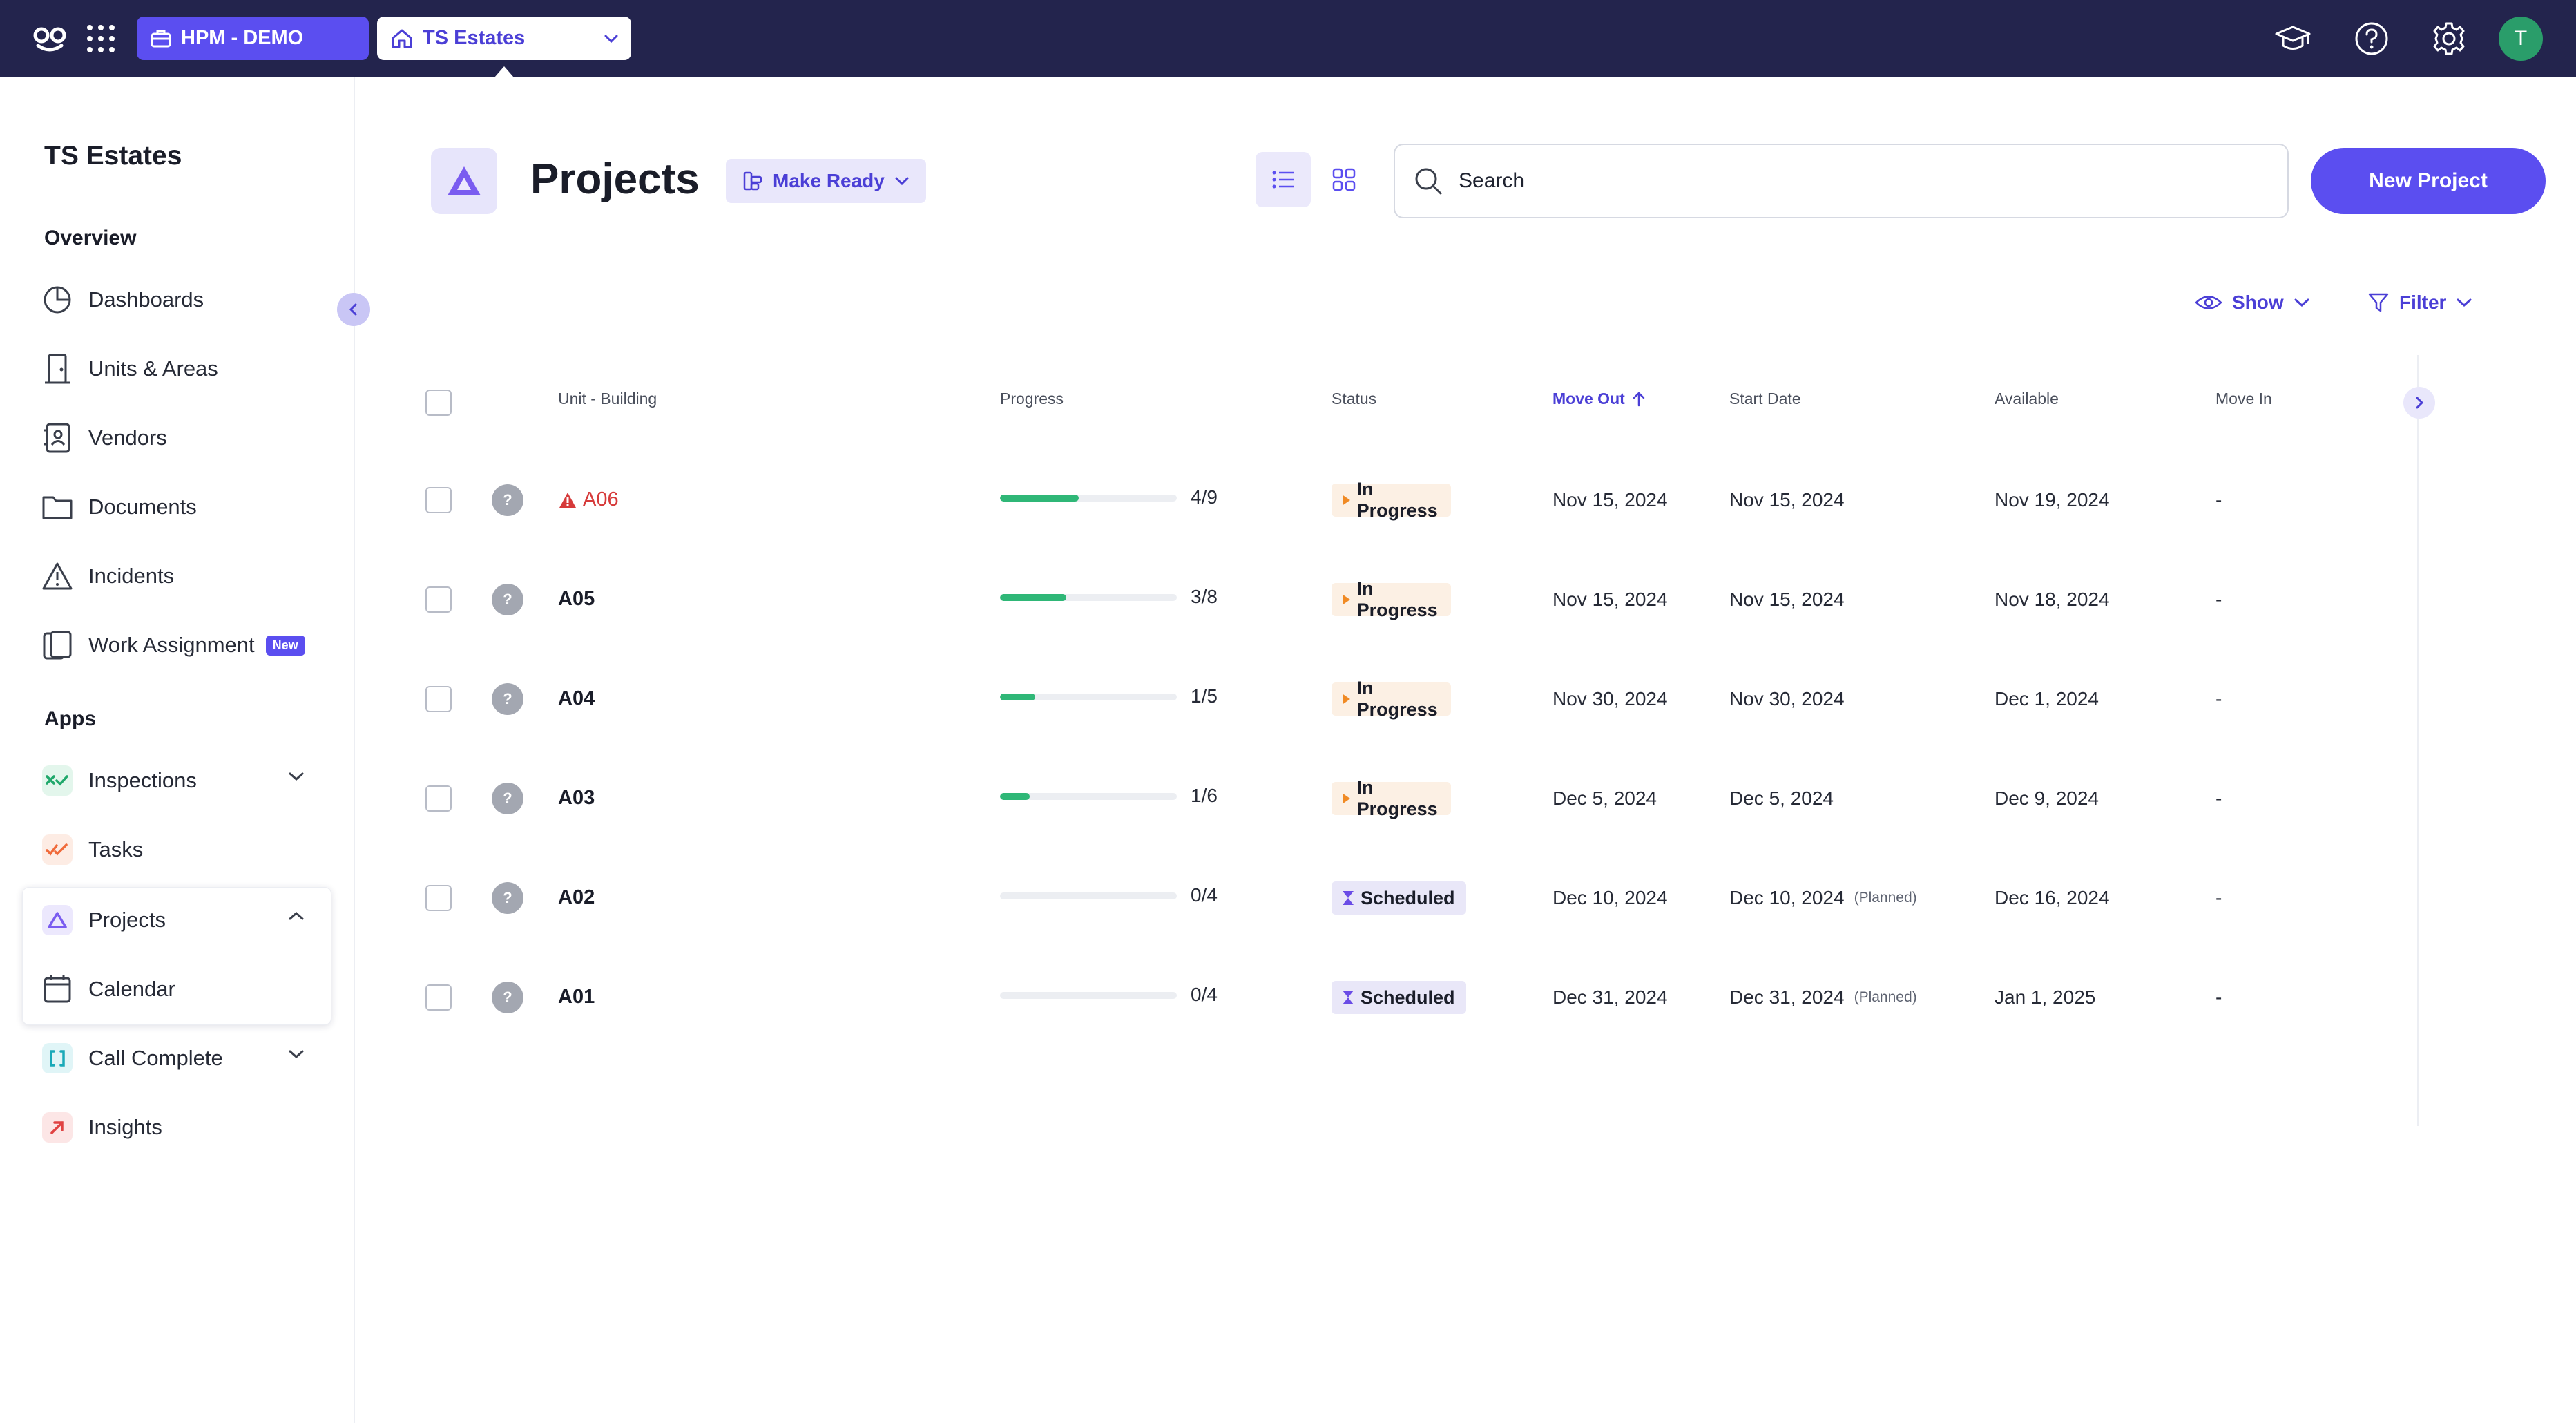 This screenshot has height=1423, width=2576. Describe the element at coordinates (1344, 179) in the screenshot. I see `grid-view-button` at that location.